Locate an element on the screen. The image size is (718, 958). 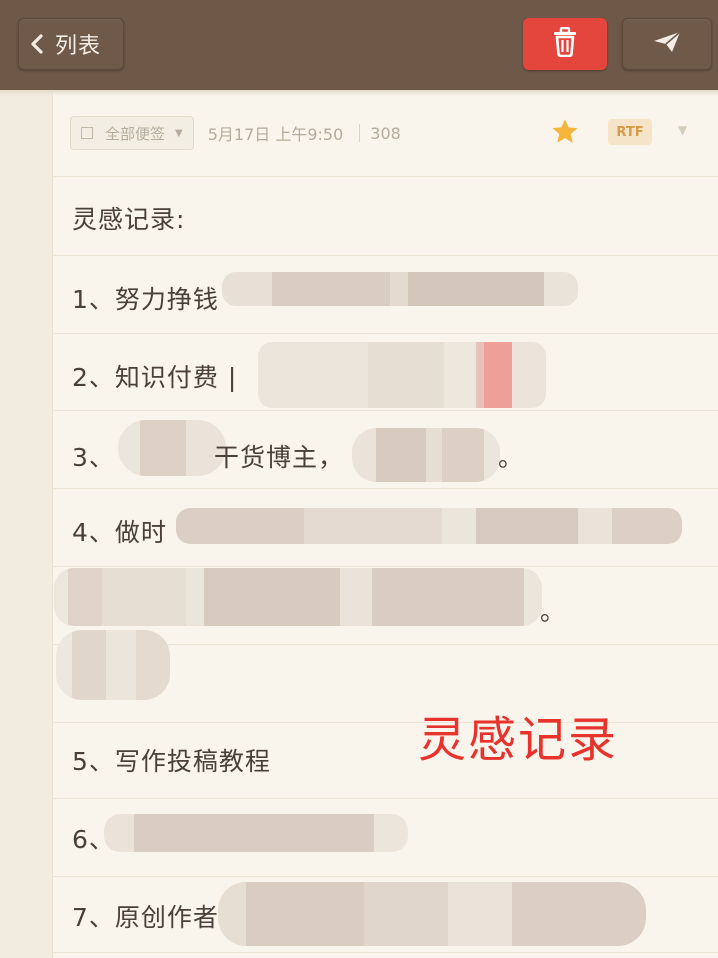
meta-divider is located at coordinates (360, 133).